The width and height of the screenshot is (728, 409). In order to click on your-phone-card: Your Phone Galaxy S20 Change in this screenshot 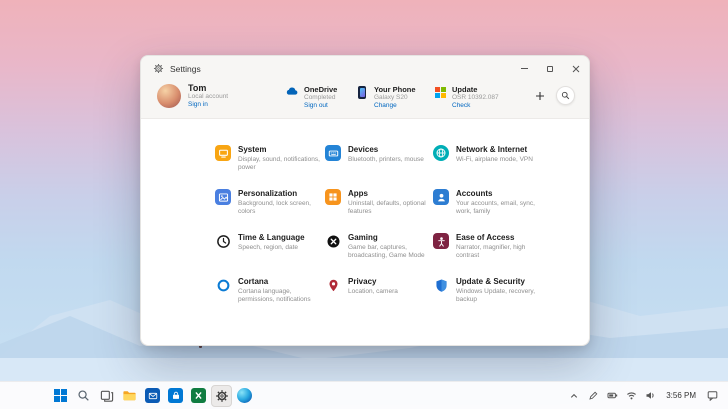, I will do `click(394, 97)`.